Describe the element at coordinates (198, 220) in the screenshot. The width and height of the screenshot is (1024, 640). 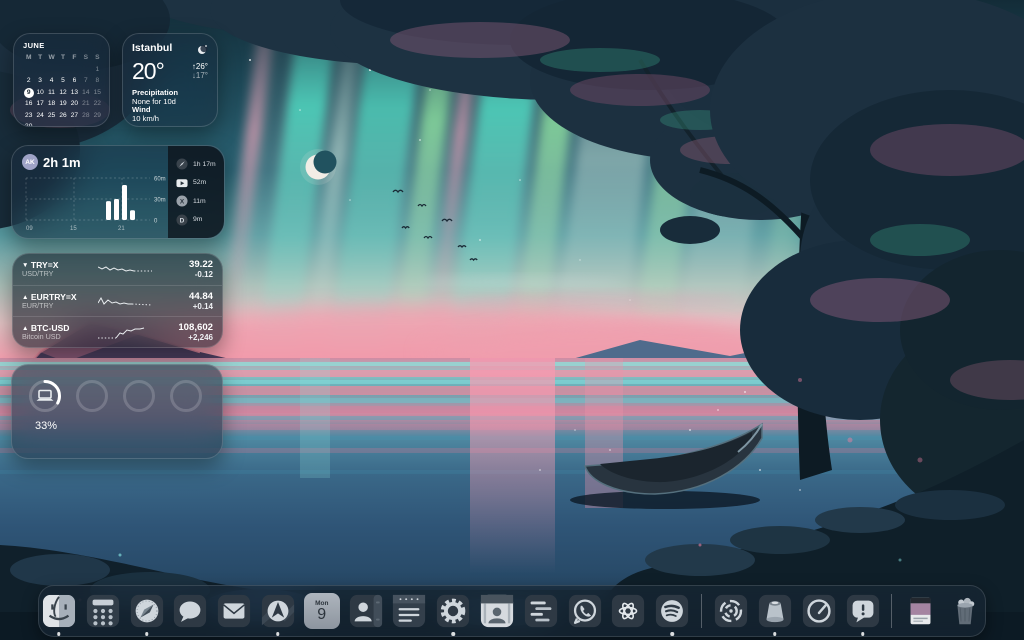
I see `app-duration: 9m` at that location.